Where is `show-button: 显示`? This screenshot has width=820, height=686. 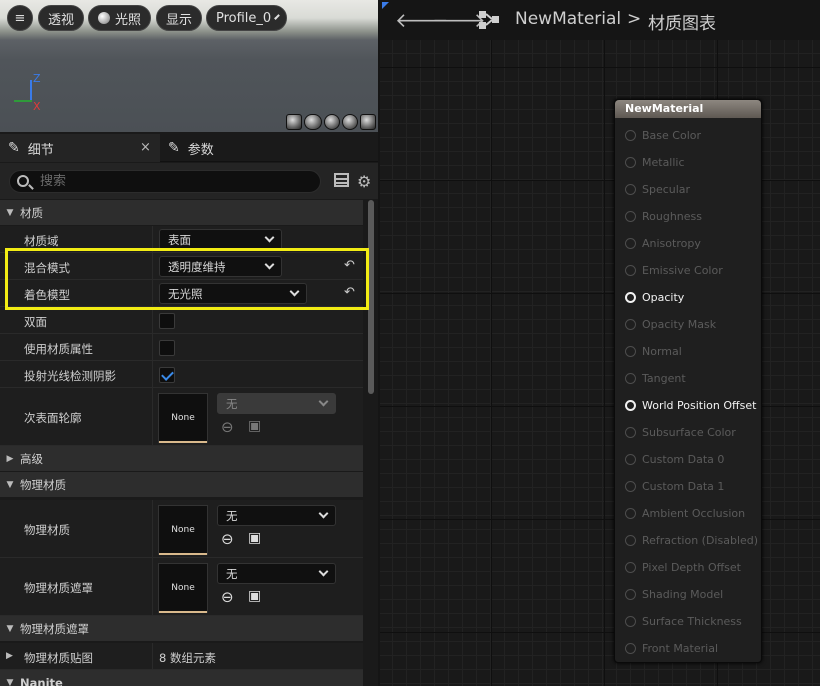
show-button: 显示 is located at coordinates (179, 18).